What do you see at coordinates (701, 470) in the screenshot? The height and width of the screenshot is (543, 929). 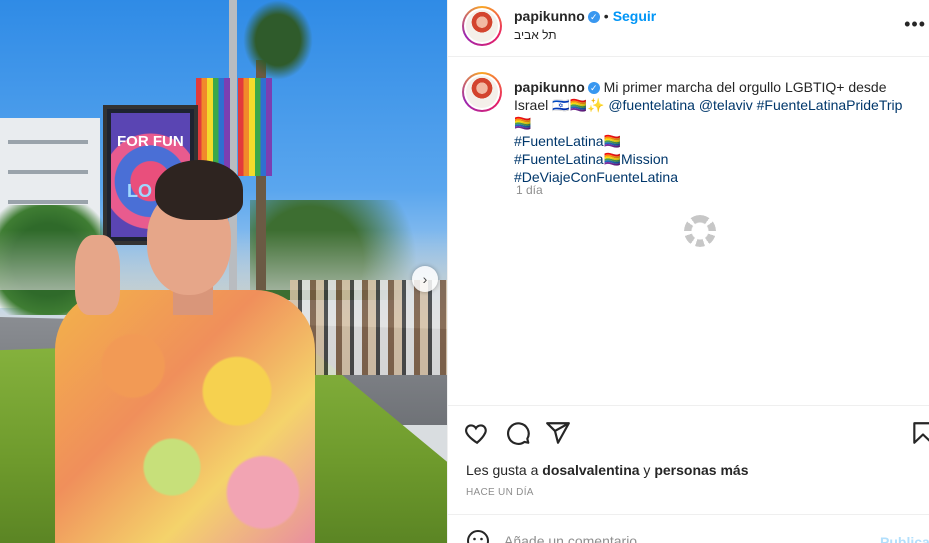 I see `likes-others-link: personas más` at bounding box center [701, 470].